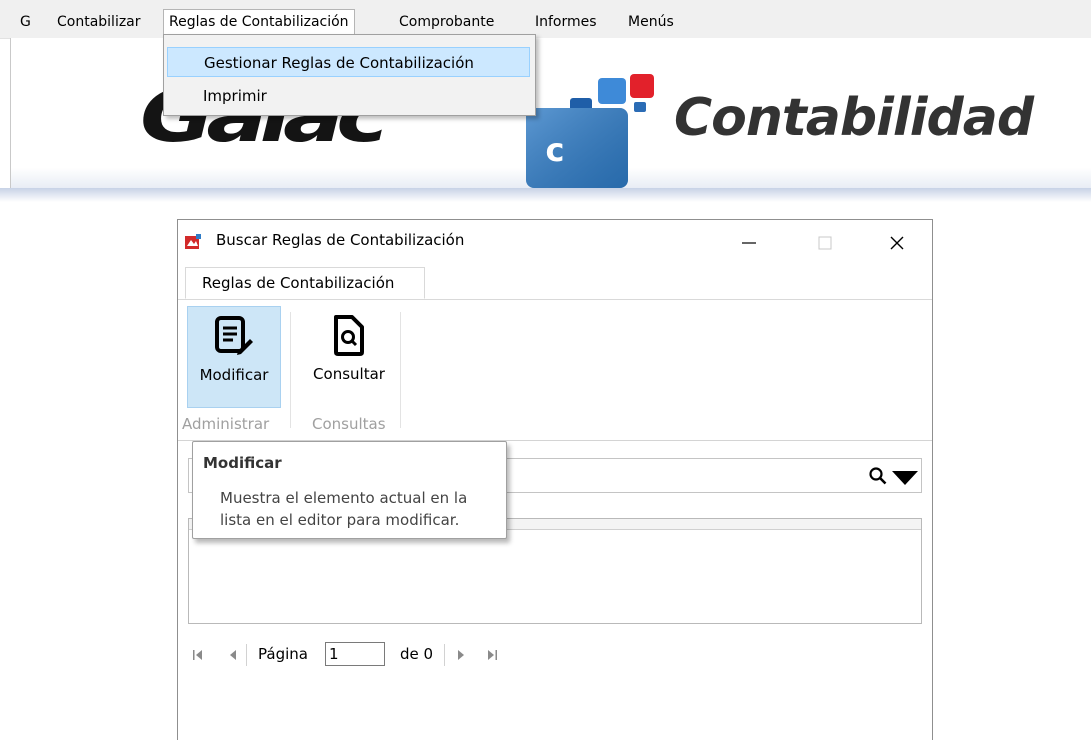  I want to click on search-icon, so click(878, 476).